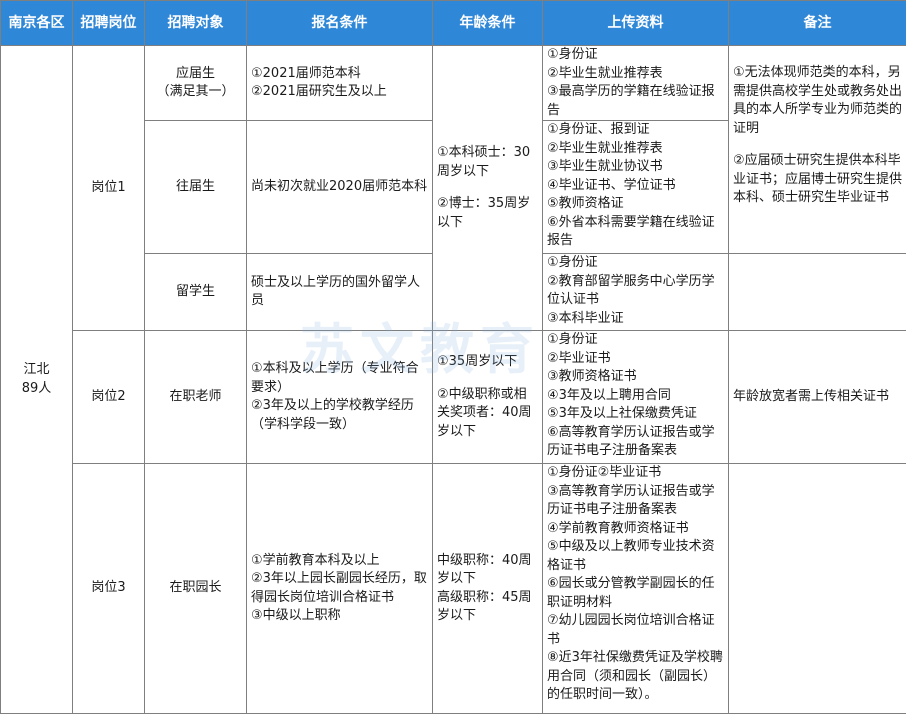 This screenshot has width=906, height=715. What do you see at coordinates (108, 188) in the screenshot?
I see `post-1-cell: 岗位1` at bounding box center [108, 188].